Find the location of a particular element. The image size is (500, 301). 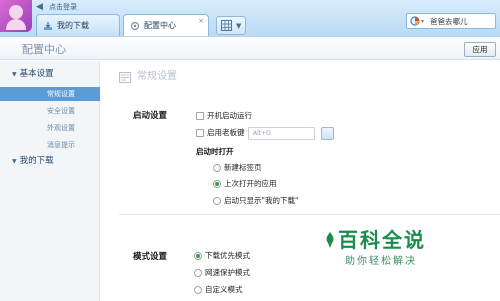

tab-config-center: 配置中心 × is located at coordinates (166, 25).